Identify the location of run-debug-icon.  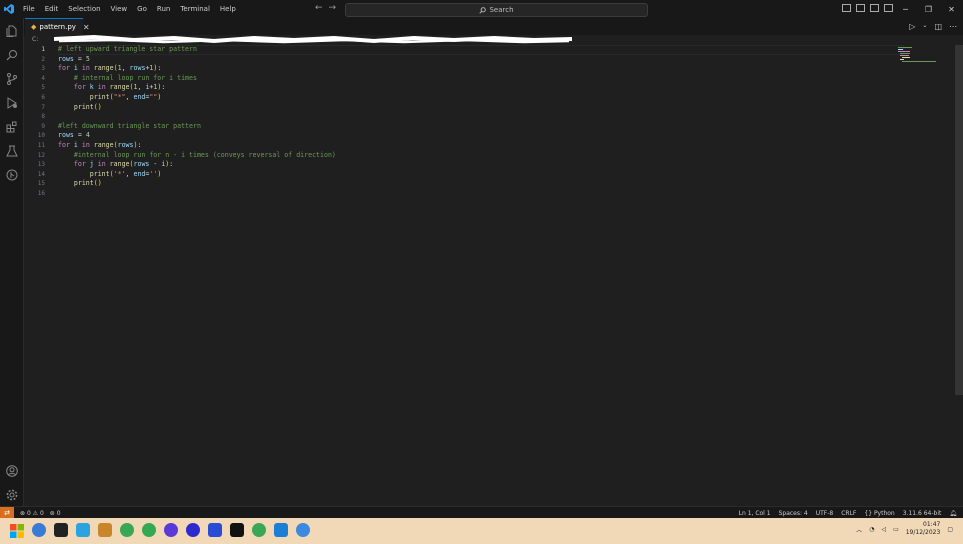
(11, 102).